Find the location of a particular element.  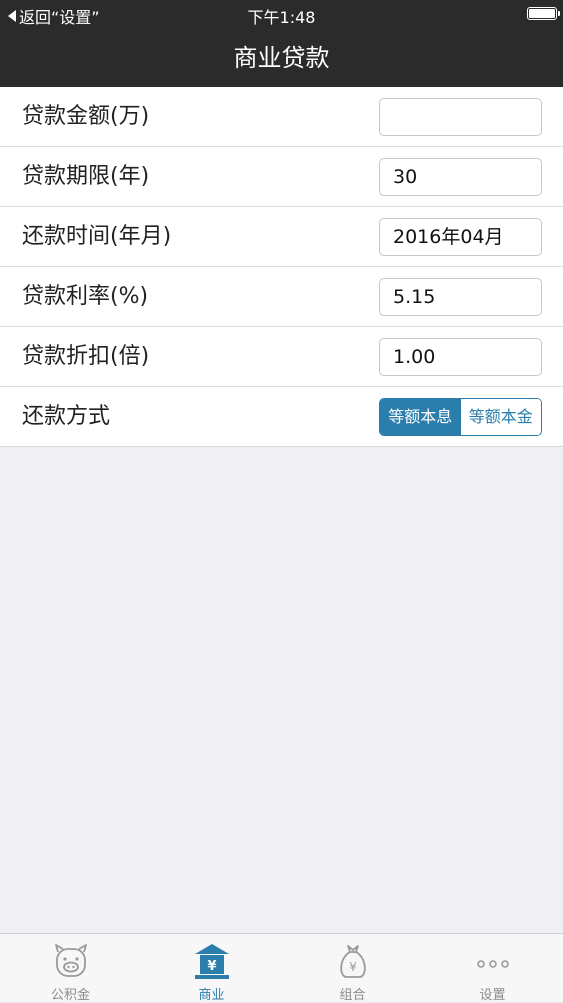

tab-settings: 设置 is located at coordinates (492, 968).